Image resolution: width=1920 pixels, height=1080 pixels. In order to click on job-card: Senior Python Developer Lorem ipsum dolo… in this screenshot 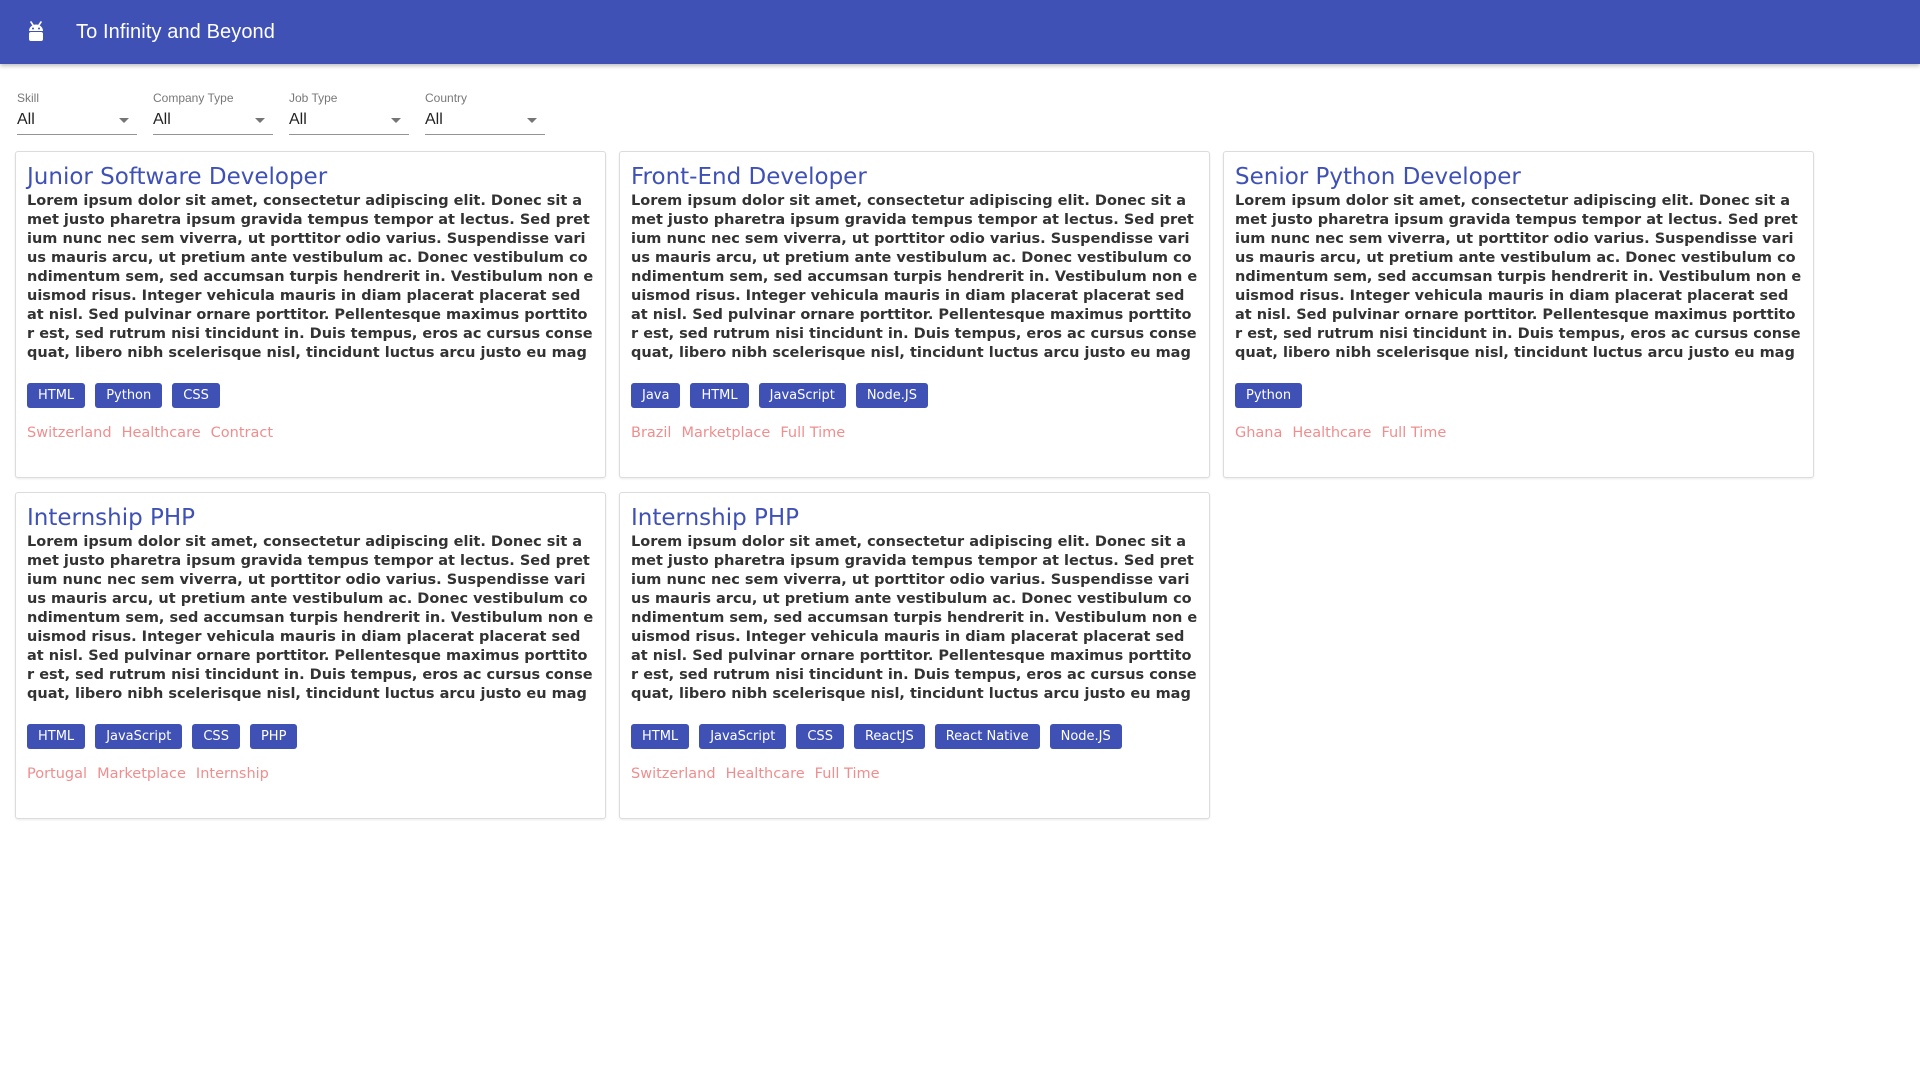, I will do `click(1518, 314)`.